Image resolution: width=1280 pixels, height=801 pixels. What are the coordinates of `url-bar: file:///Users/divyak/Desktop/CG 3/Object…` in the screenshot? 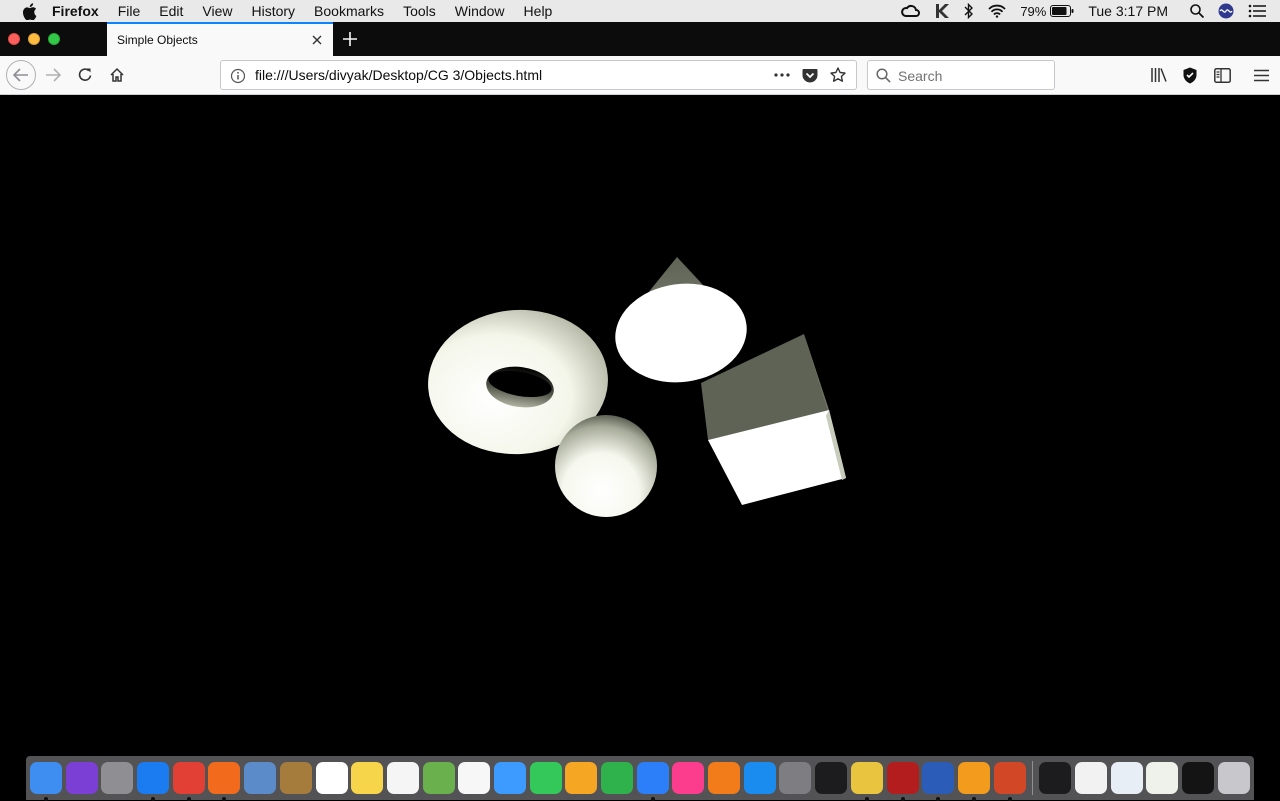 It's located at (538, 75).